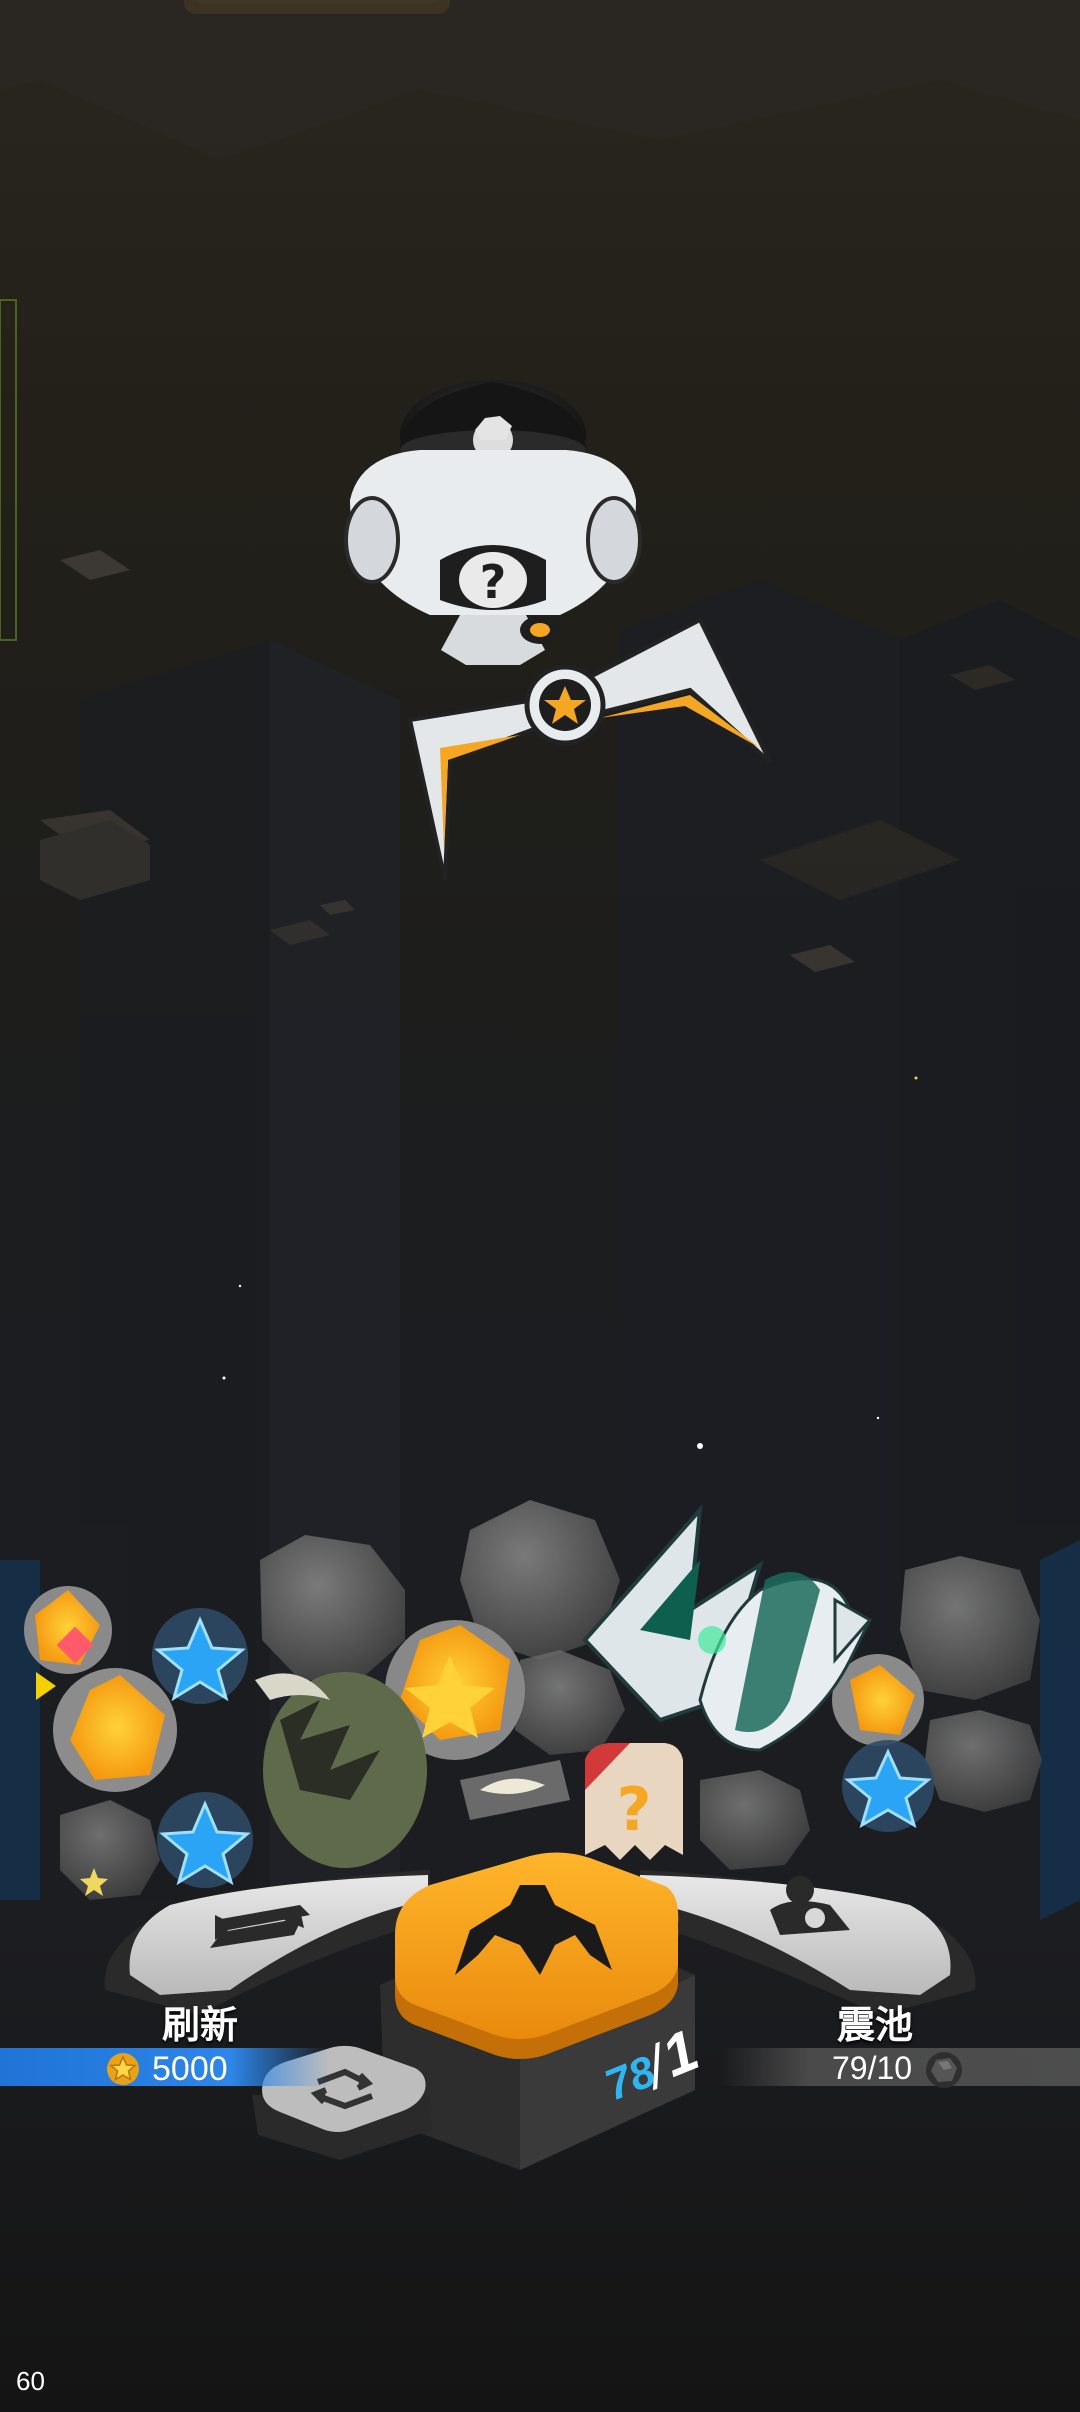  What do you see at coordinates (190, 2069) in the screenshot?
I see `refresh-cost-value: 5000` at bounding box center [190, 2069].